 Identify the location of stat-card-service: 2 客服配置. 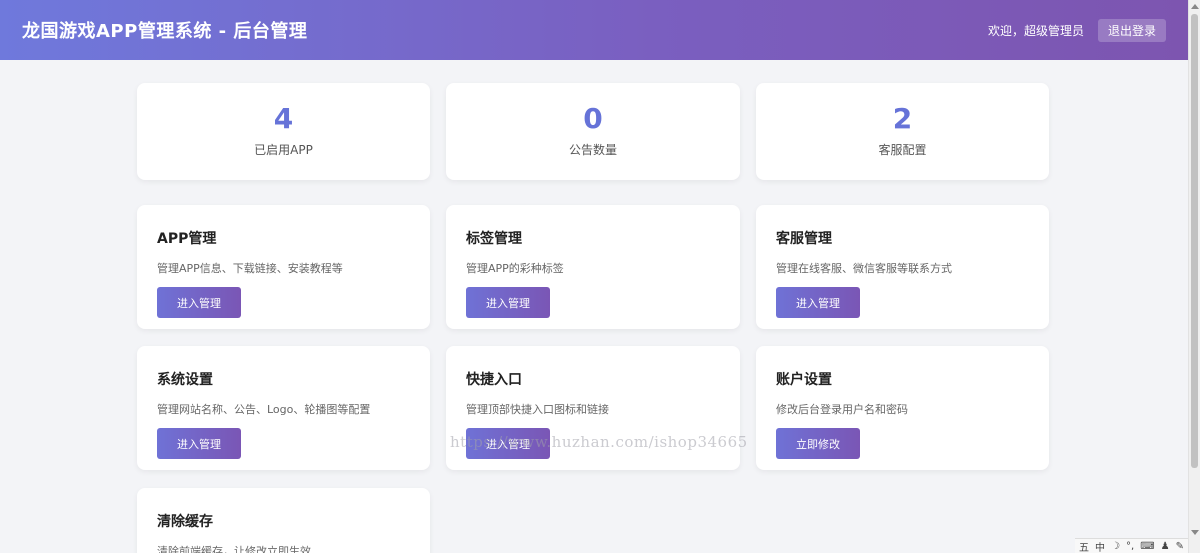
(902, 131).